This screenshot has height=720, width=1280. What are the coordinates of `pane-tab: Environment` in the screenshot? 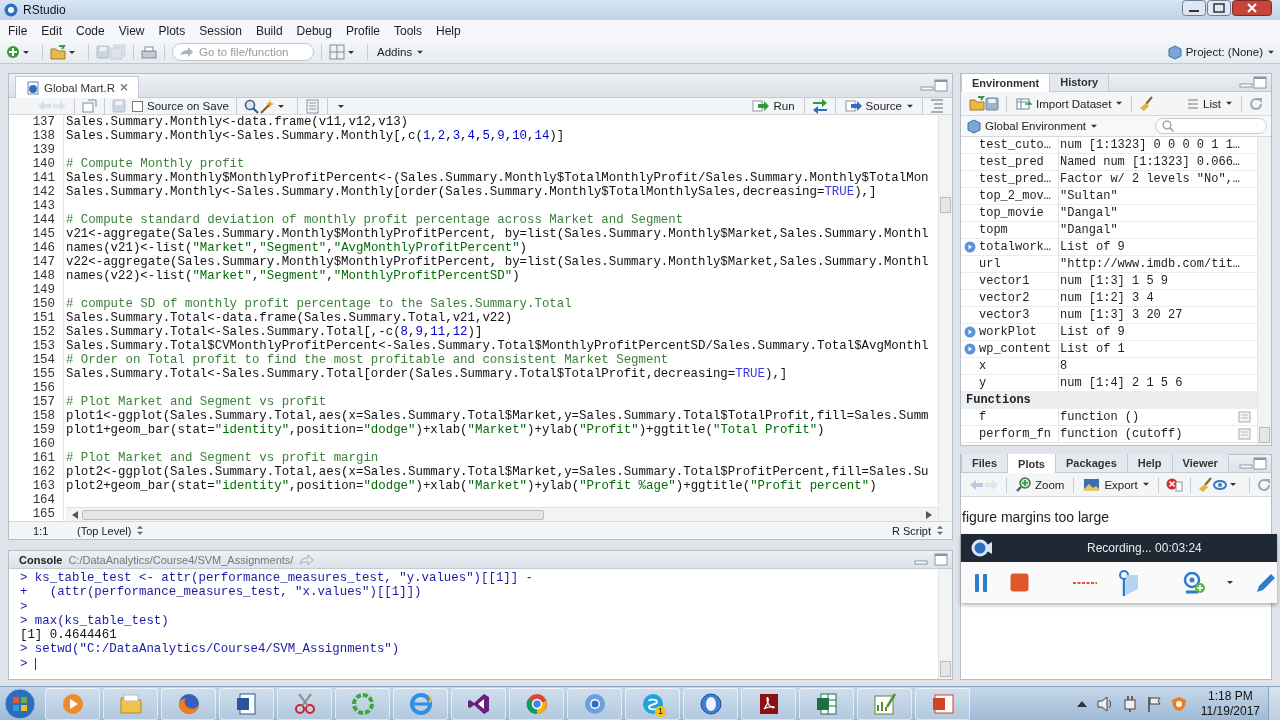 It's located at (1006, 83).